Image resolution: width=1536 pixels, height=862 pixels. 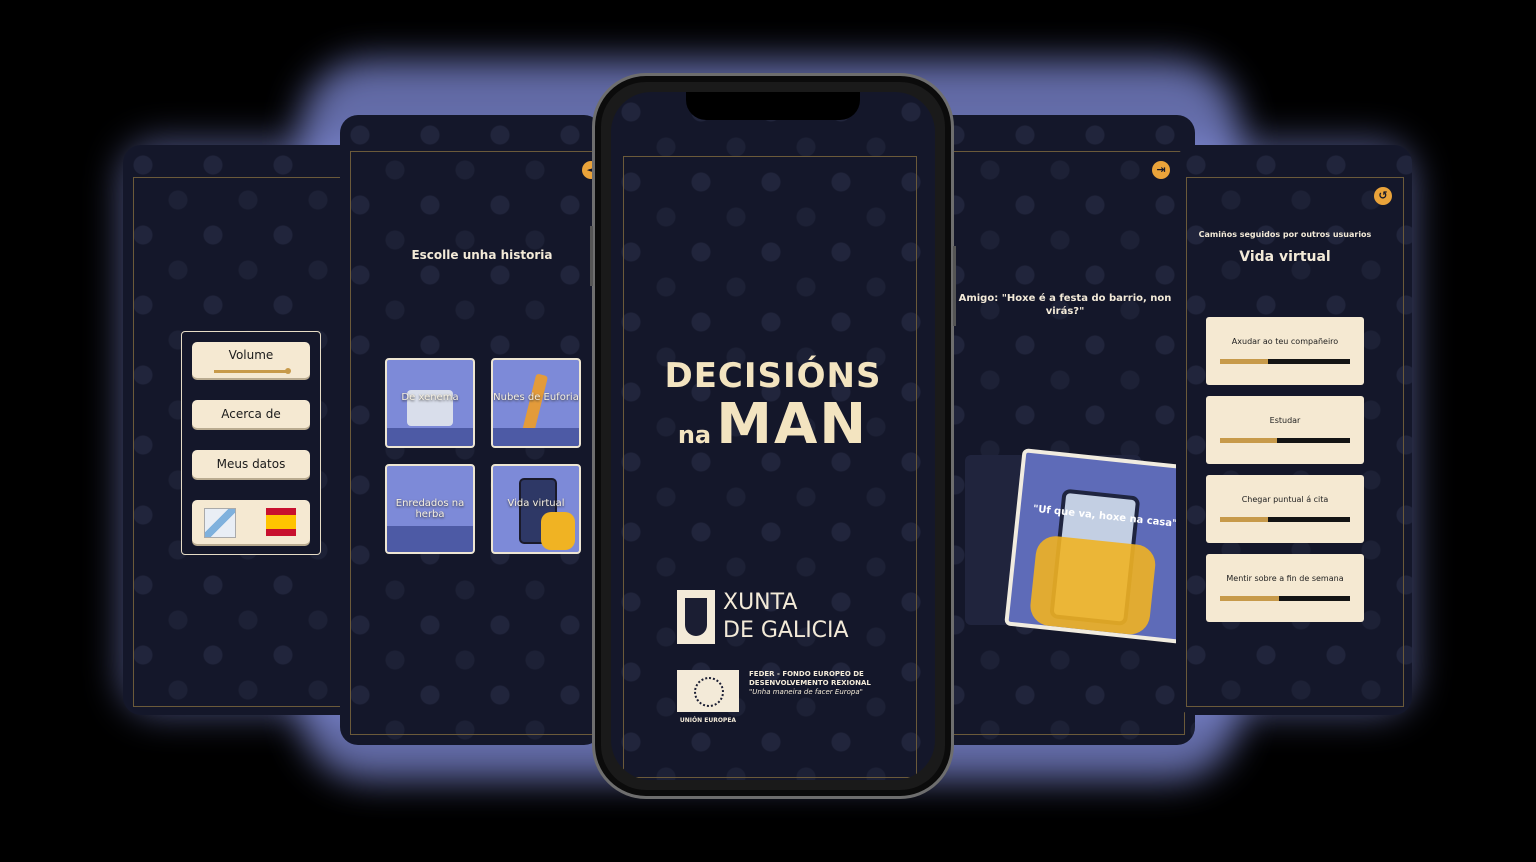 I want to click on back-icon: ↺, so click(x=1383, y=196).